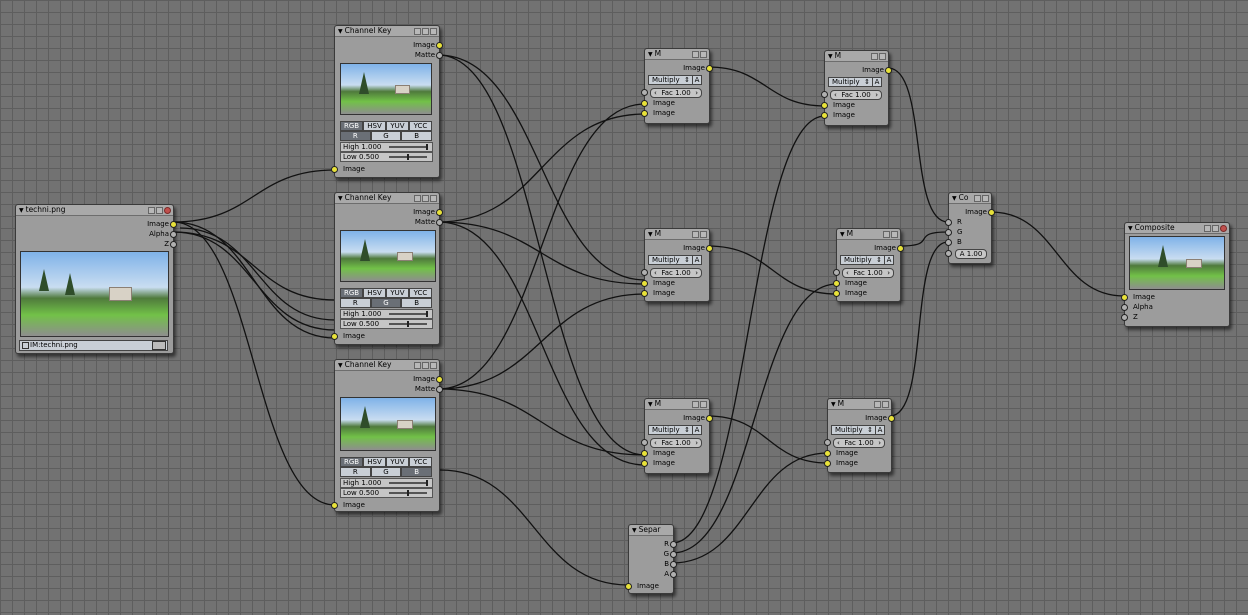 The image size is (1248, 615). What do you see at coordinates (1177, 228) in the screenshot?
I see `node-header: ▼ Composite` at bounding box center [1177, 228].